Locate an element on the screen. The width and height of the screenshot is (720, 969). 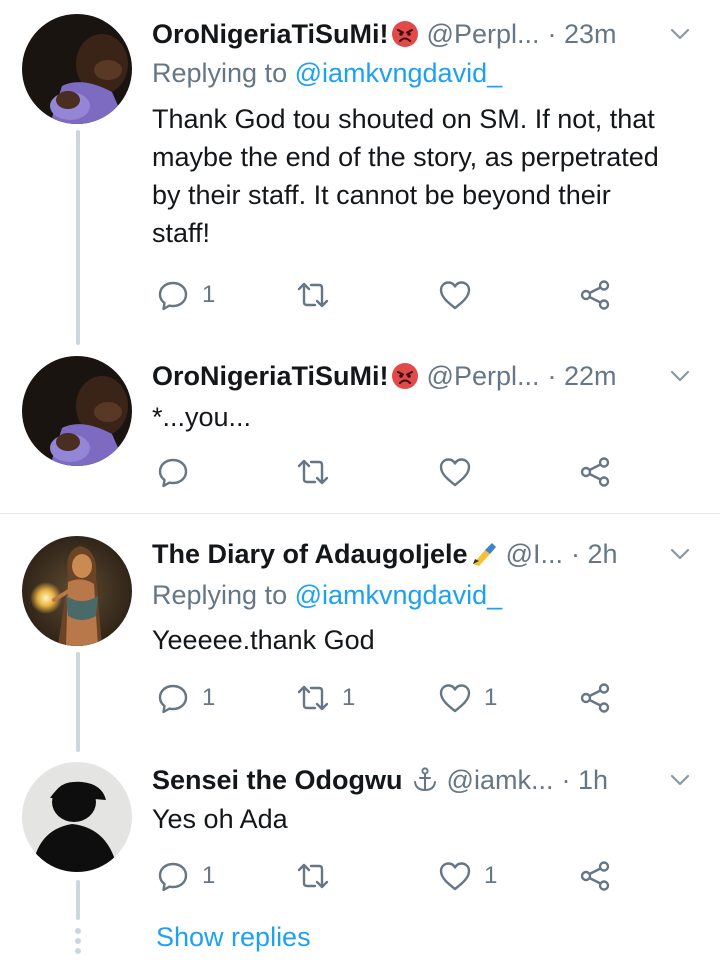
tweet-header: Sensei the Odogwu @iamk... · 1h is located at coordinates (423, 780).